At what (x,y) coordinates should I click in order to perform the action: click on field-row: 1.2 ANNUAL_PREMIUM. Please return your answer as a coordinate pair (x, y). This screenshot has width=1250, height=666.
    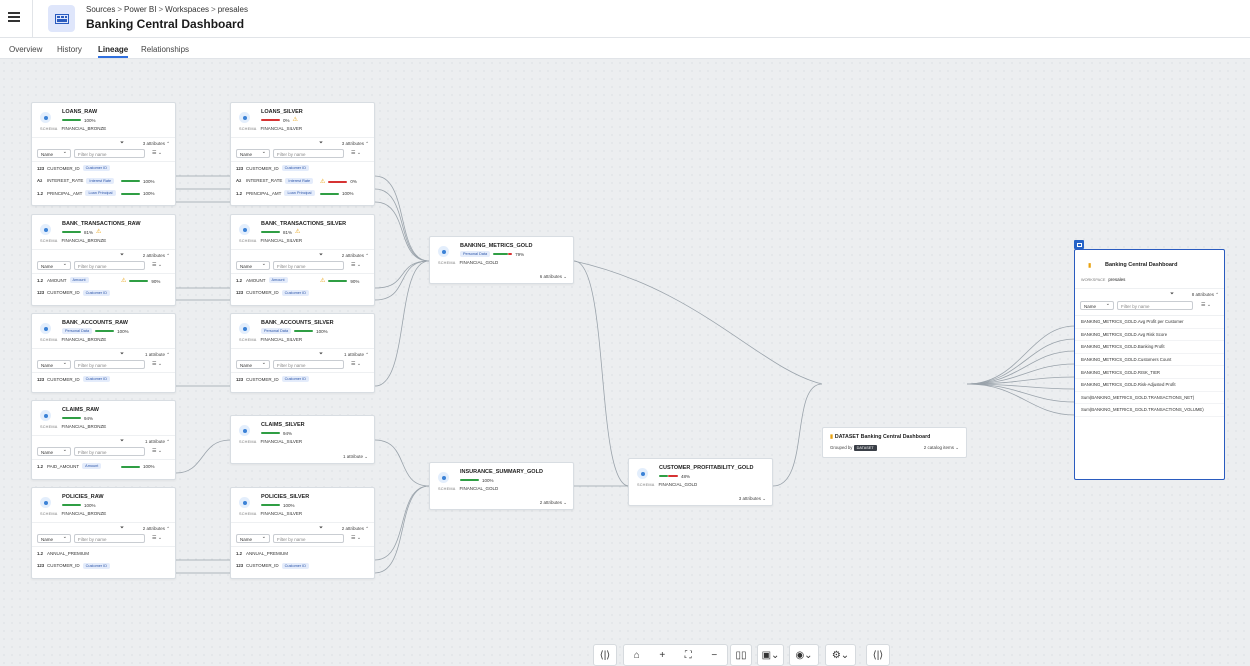
    Looking at the image, I should click on (103, 553).